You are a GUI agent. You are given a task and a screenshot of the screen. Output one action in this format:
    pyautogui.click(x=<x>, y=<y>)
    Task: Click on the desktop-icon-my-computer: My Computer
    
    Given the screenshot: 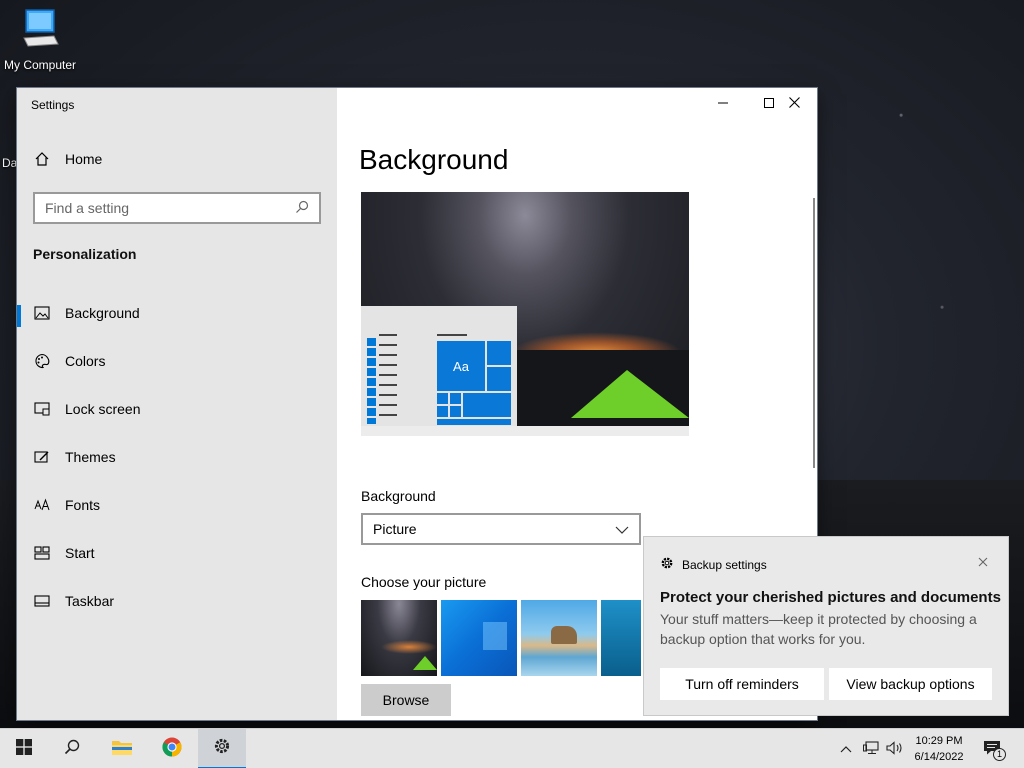 What is the action you would take?
    pyautogui.click(x=40, y=40)
    